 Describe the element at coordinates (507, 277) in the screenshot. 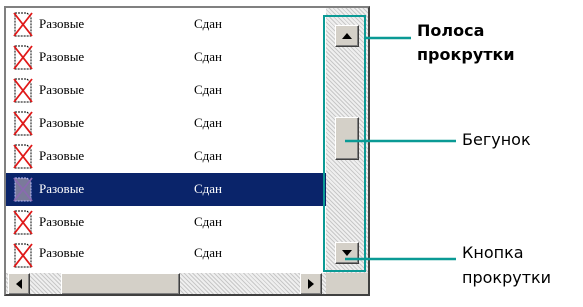

I see `callout-button-line2: прокрутки` at that location.